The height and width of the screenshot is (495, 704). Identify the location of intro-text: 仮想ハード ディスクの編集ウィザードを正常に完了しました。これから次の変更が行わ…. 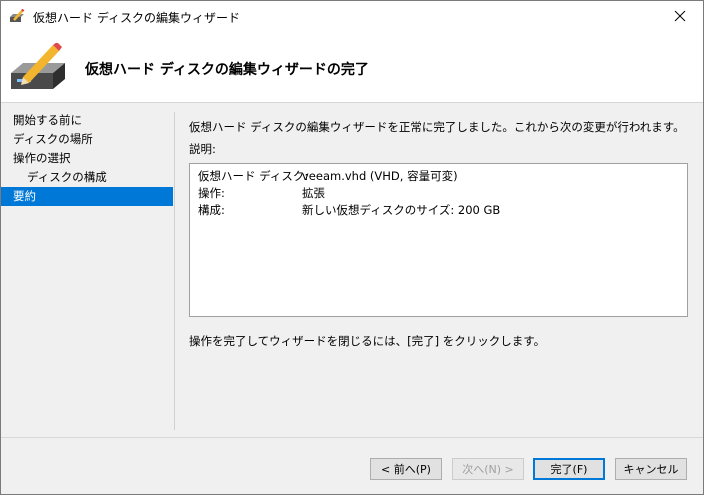
(437, 127).